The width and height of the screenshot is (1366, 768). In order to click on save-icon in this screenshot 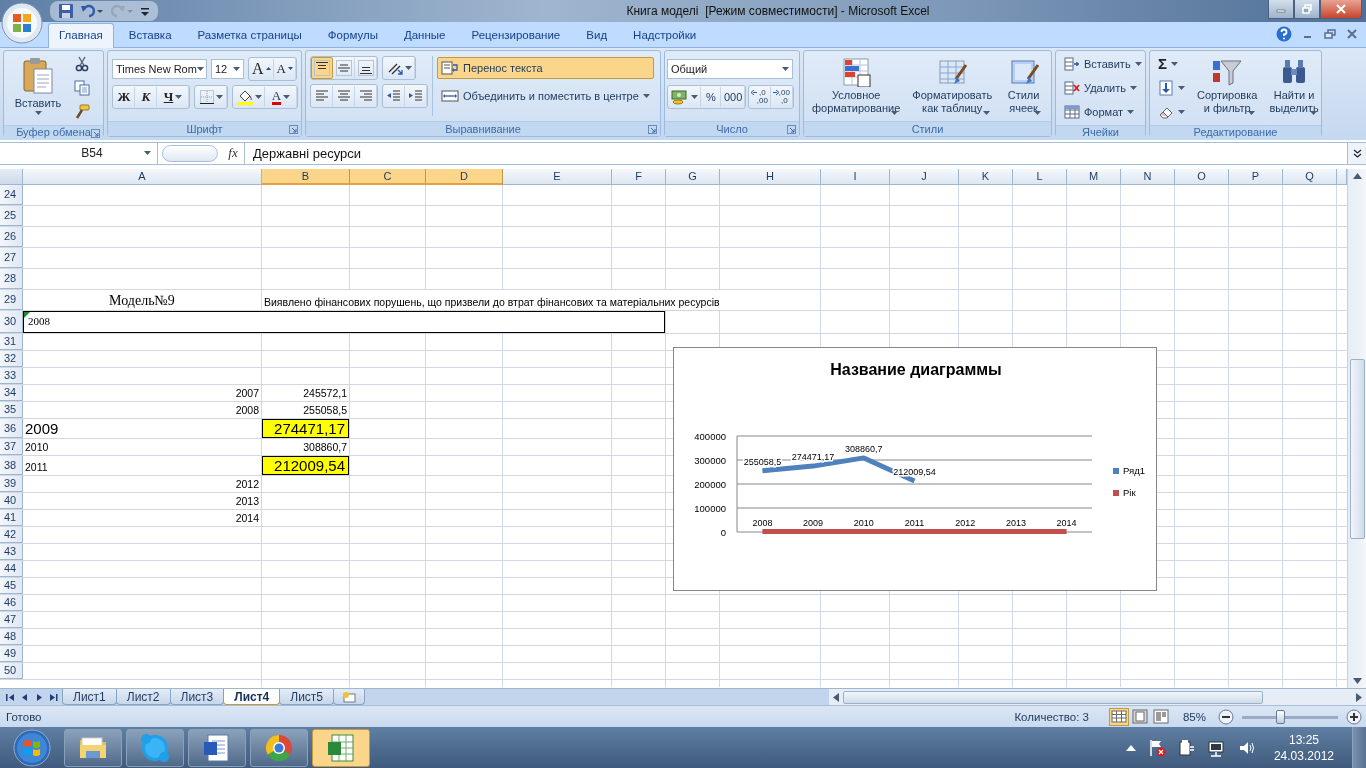, I will do `click(66, 10)`.